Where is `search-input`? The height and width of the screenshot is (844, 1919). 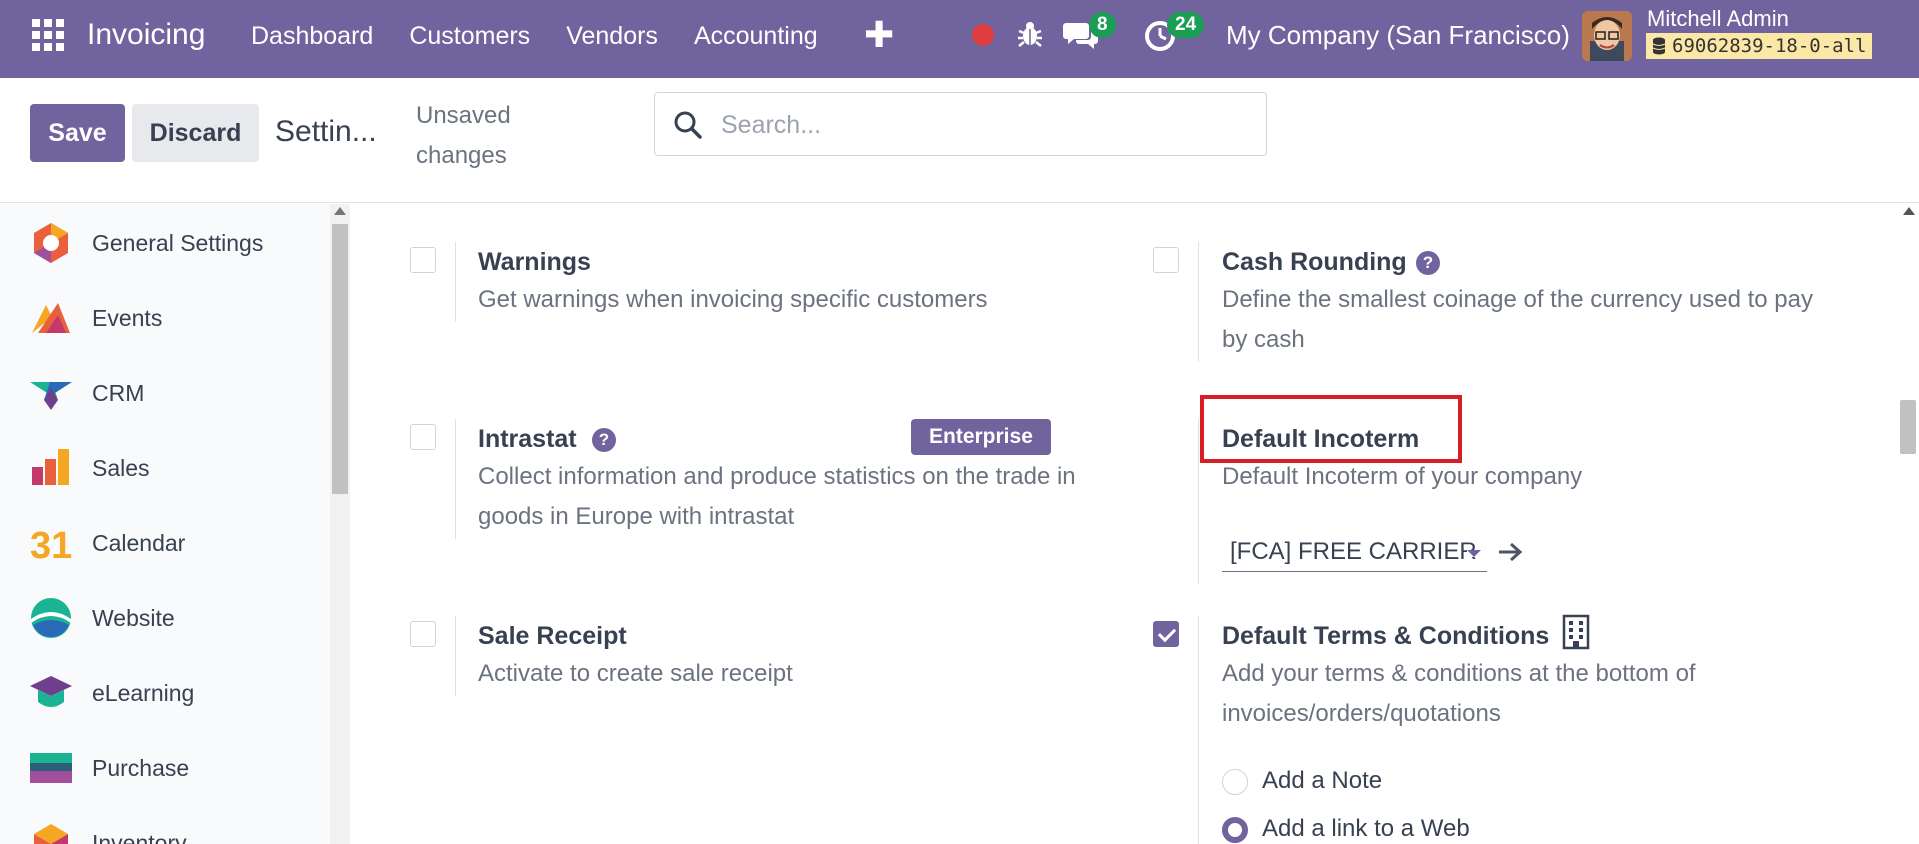 search-input is located at coordinates (981, 125).